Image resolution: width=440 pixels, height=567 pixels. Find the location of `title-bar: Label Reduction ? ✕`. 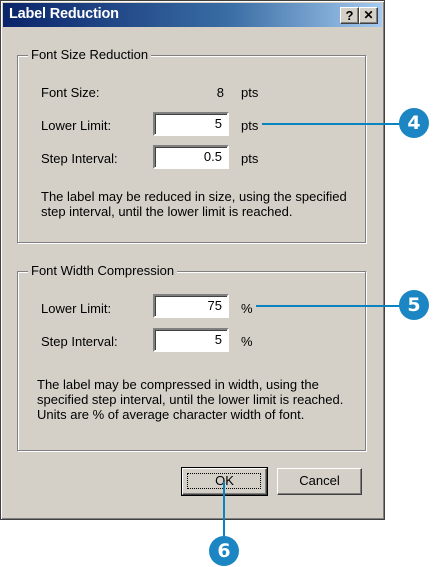

title-bar: Label Reduction ? ✕ is located at coordinates (192, 15).